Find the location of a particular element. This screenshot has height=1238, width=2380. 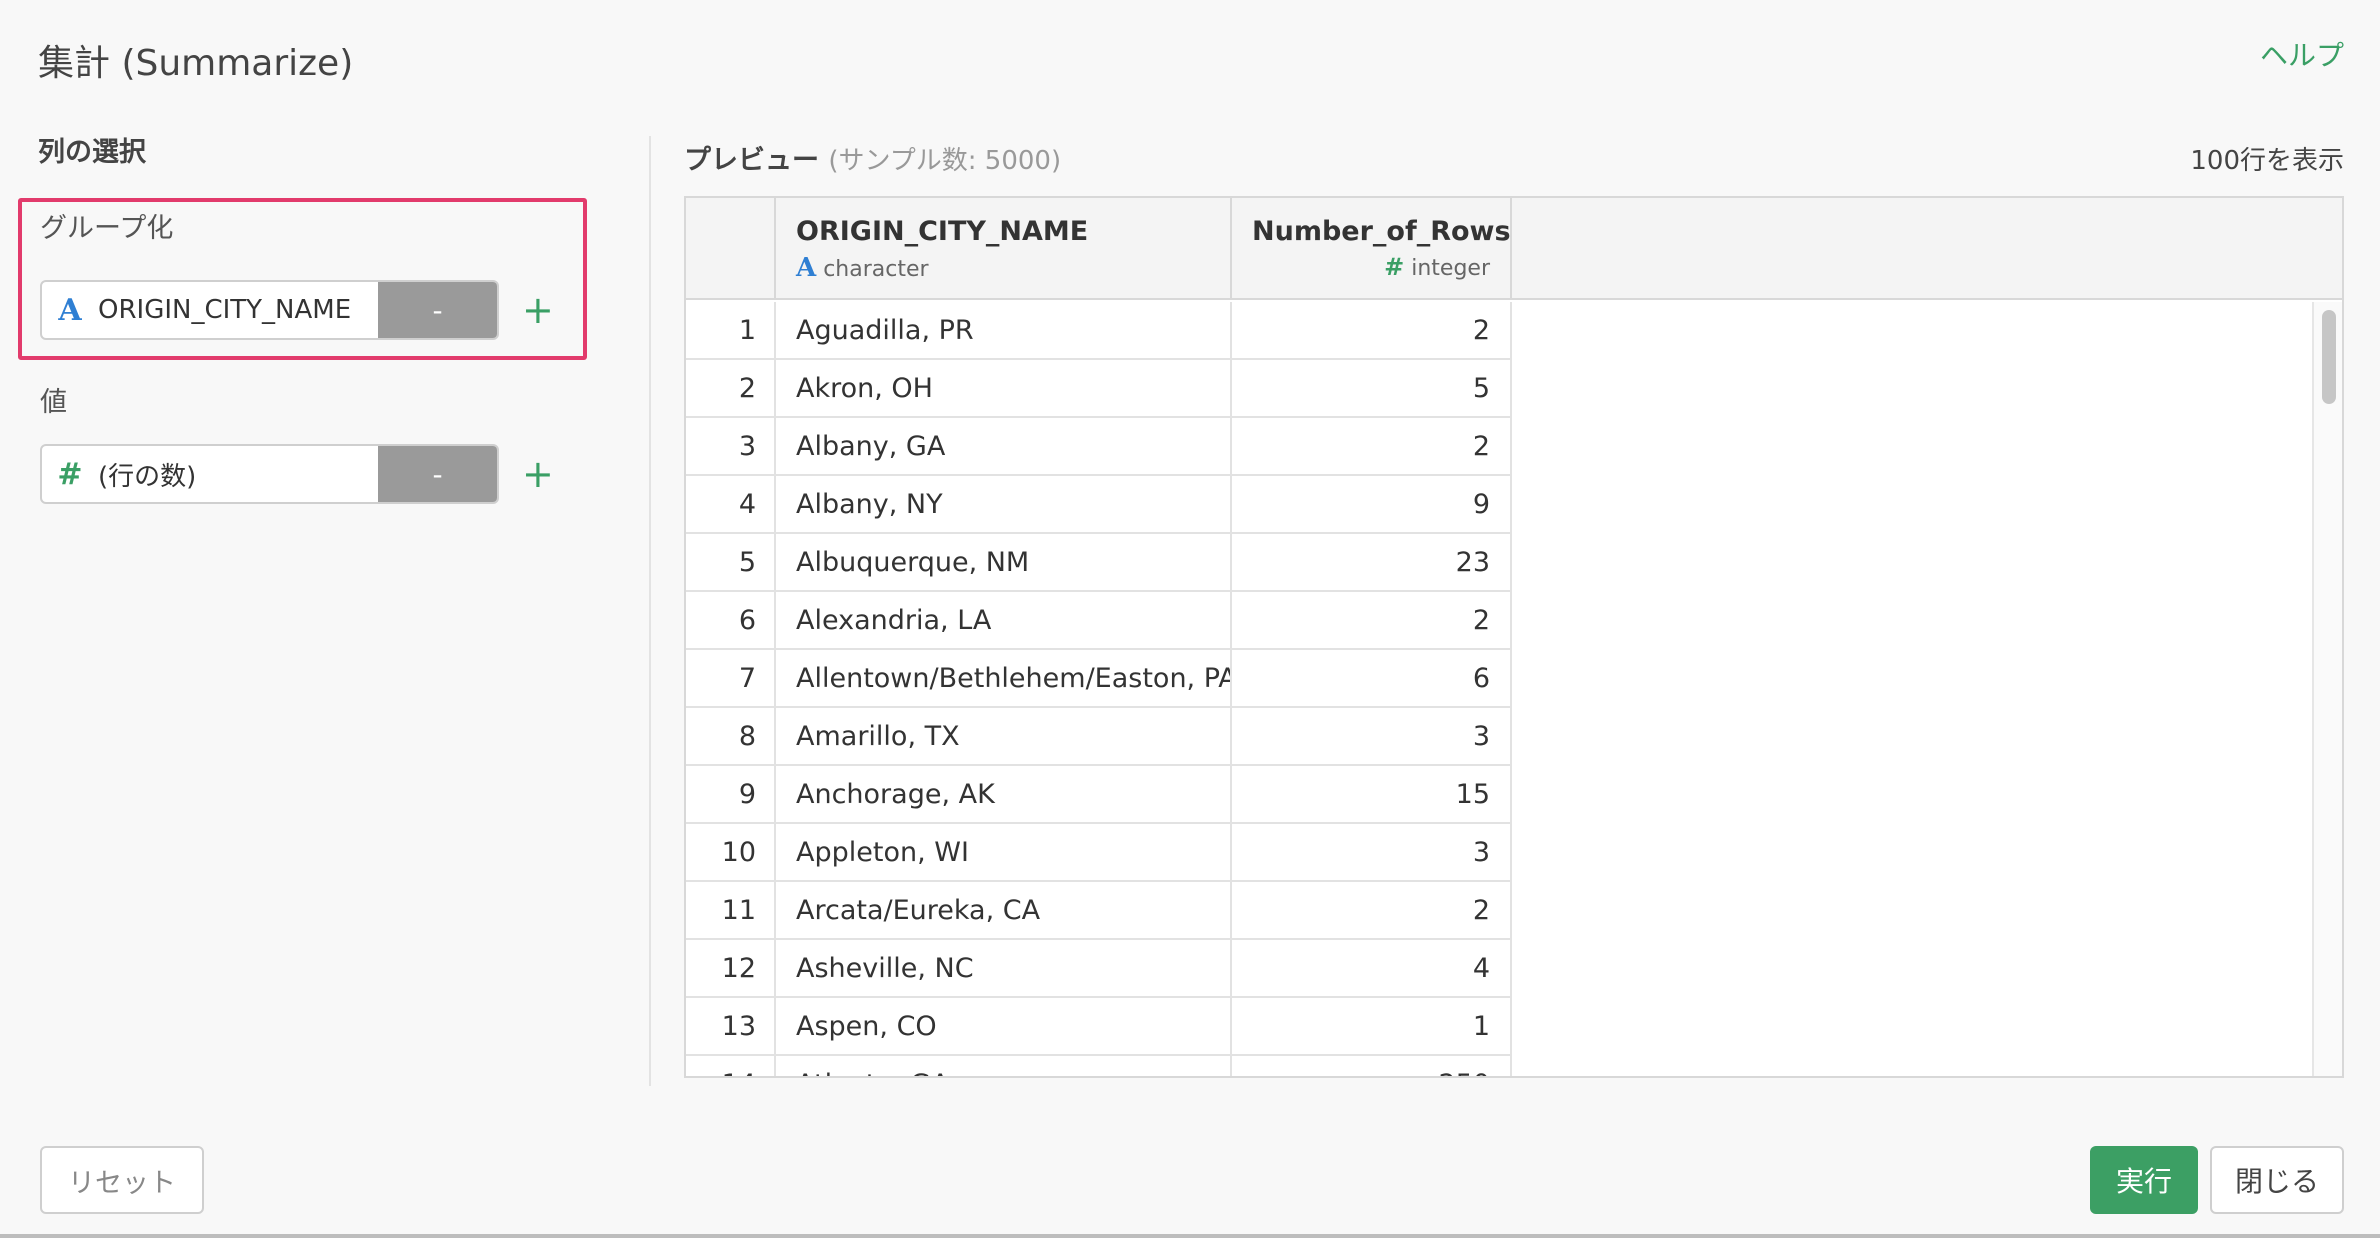

number-of-rows-cell: 1 is located at coordinates (1372, 1026).